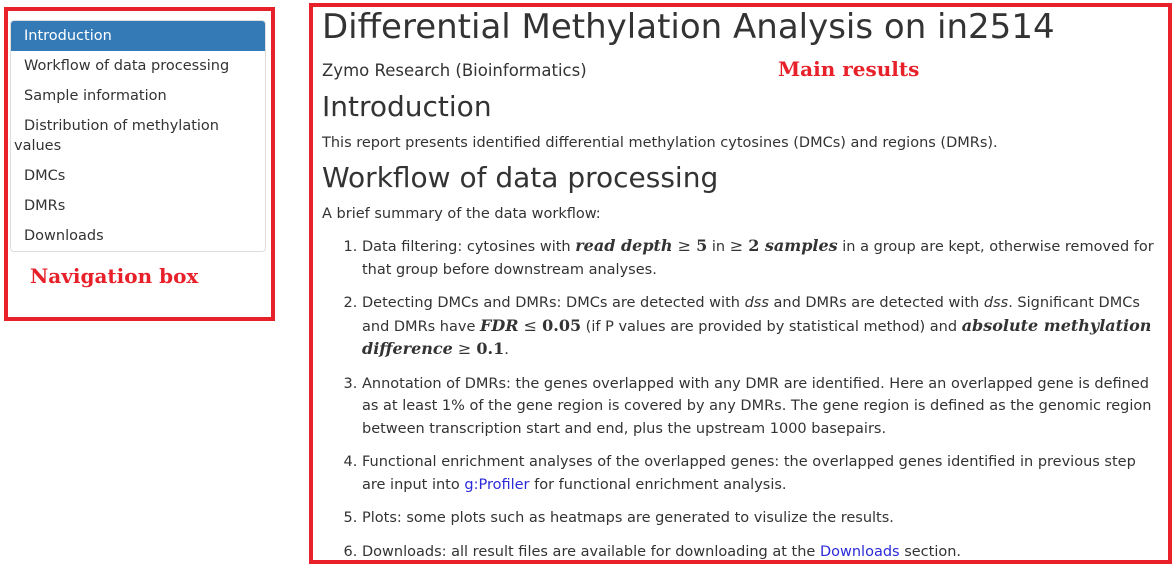  I want to click on toc-item-introduction: Introduction, so click(138, 36).